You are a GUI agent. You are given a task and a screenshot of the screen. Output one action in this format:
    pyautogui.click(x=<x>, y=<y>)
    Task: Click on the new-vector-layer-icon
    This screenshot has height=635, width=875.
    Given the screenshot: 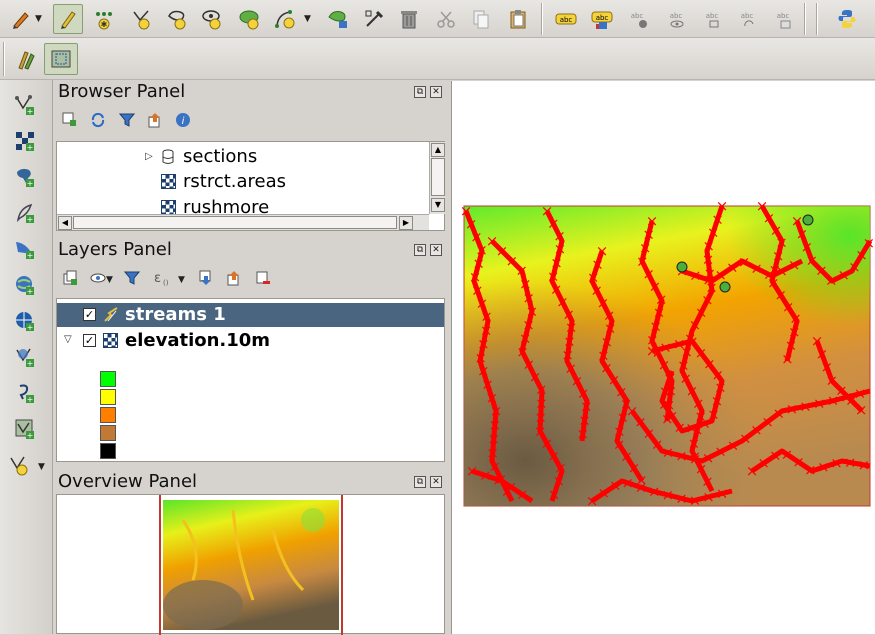 What is the action you would take?
    pyautogui.click(x=19, y=465)
    